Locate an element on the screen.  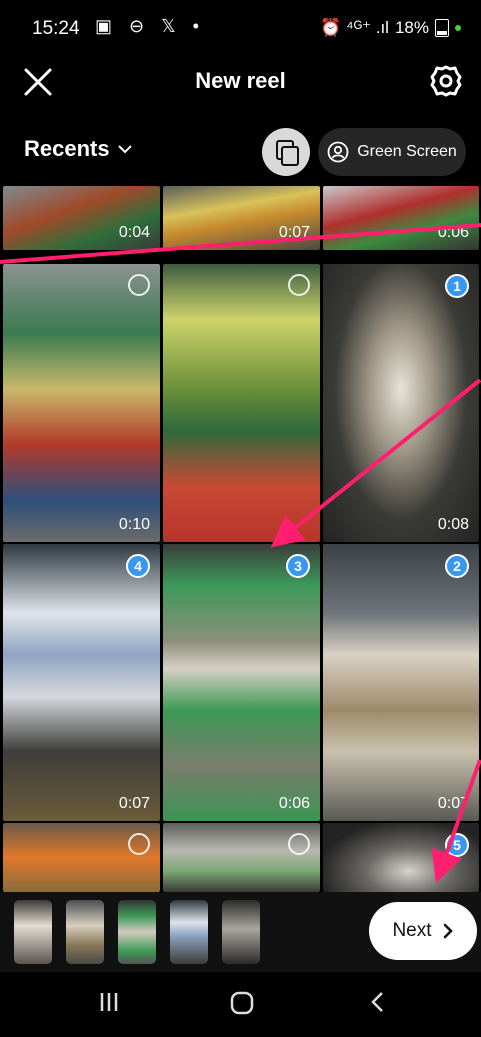
media-item: 5 is located at coordinates (401, 857).